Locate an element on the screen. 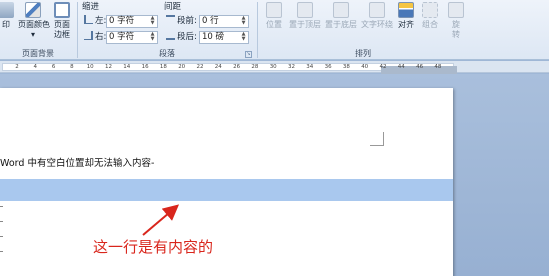  group-icon is located at coordinates (430, 10).